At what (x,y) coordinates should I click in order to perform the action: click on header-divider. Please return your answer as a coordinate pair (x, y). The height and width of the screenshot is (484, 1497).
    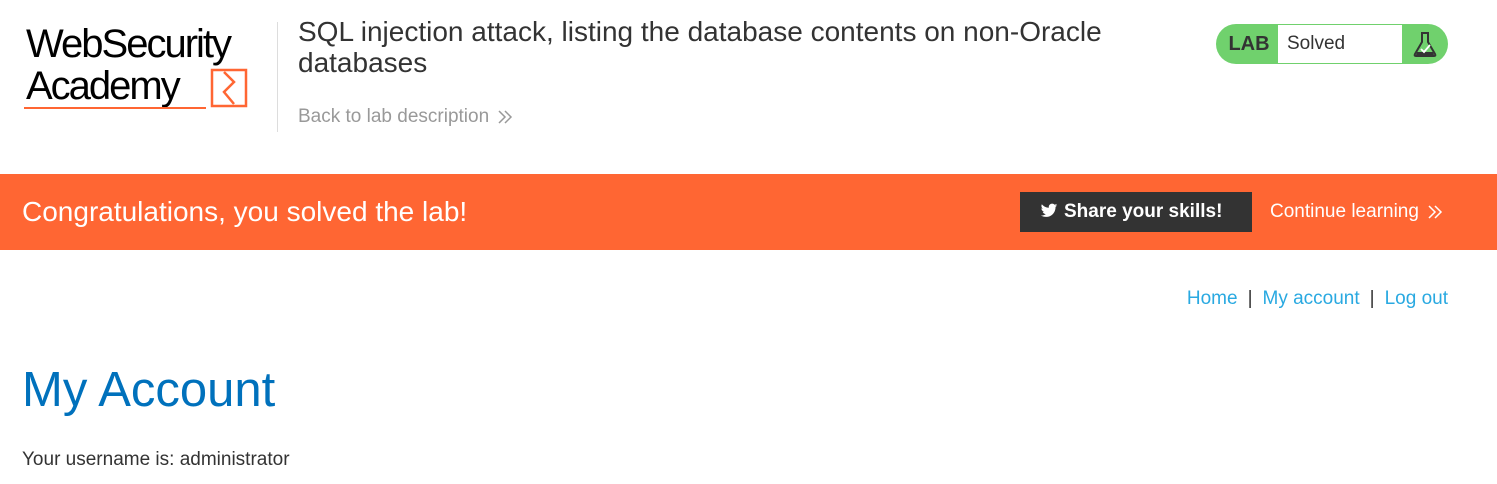
    Looking at the image, I should click on (277, 77).